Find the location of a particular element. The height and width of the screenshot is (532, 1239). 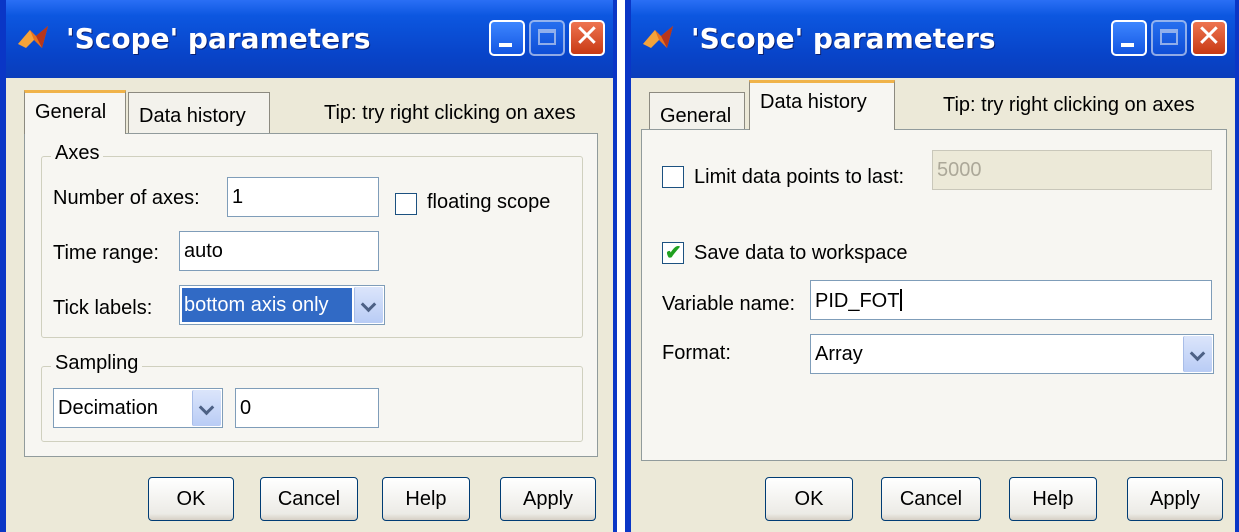

sampling-mode-select: Decimation is located at coordinates (138, 408).